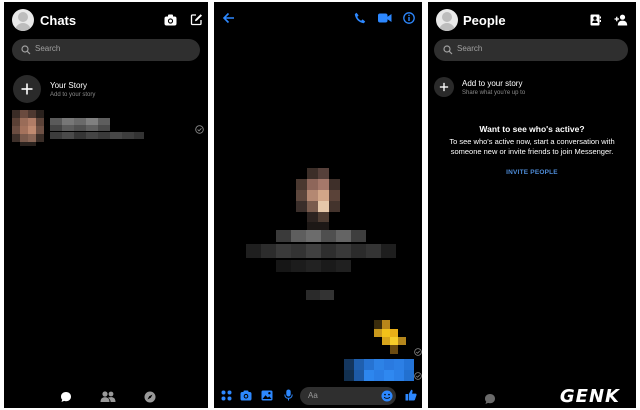 Image resolution: width=640 pixels, height=410 pixels. What do you see at coordinates (418, 352) in the screenshot?
I see `seen-check-icon` at bounding box center [418, 352].